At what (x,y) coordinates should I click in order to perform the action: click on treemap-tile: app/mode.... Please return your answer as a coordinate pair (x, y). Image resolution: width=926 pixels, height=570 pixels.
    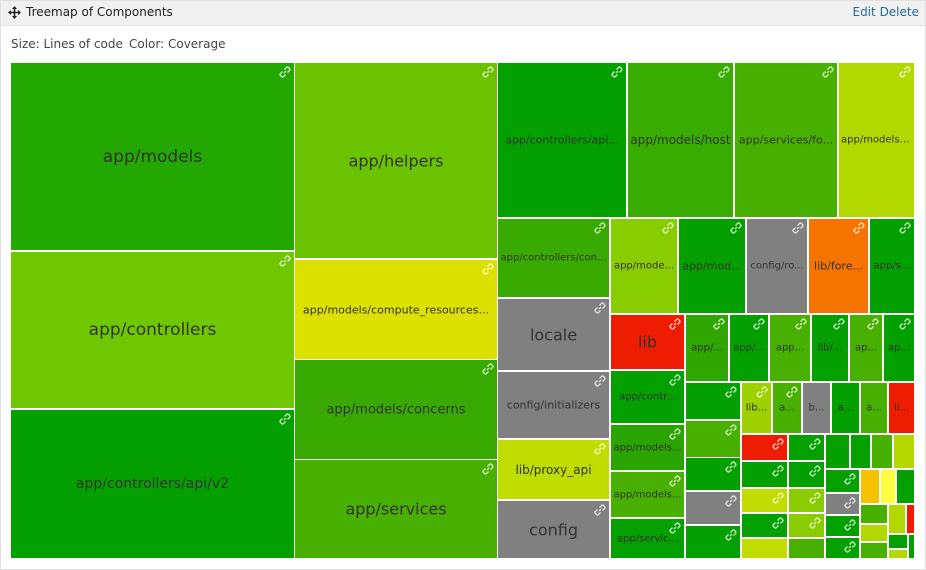
    Looking at the image, I should click on (644, 266).